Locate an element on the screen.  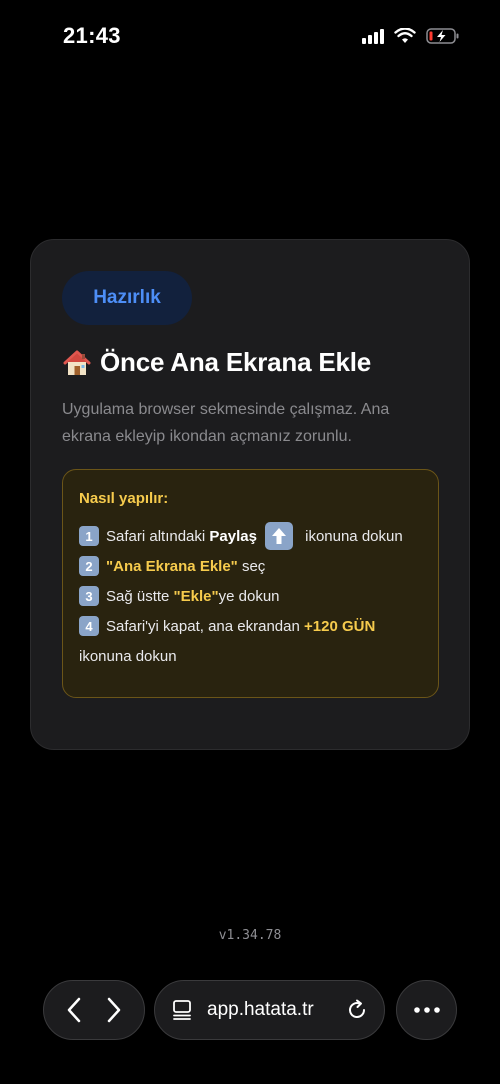
back-icon is located at coordinates (74, 1010).